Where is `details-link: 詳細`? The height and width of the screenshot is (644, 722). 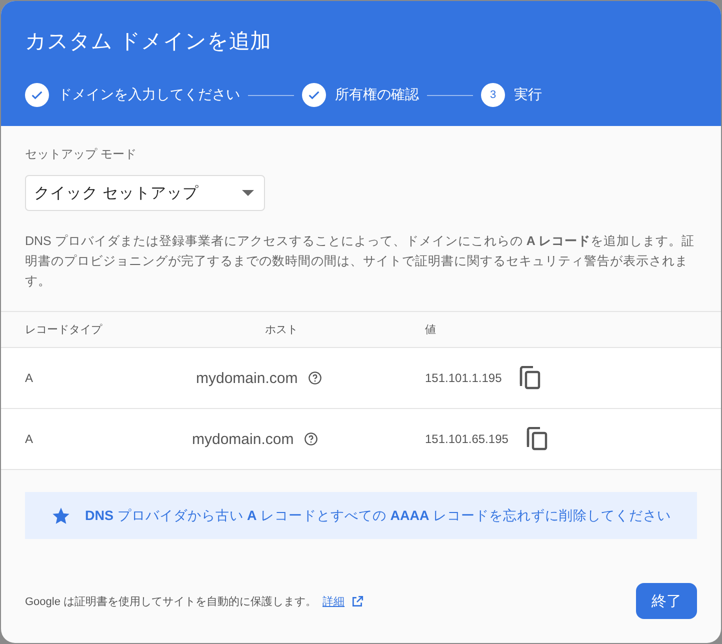
details-link: 詳細 is located at coordinates (333, 601).